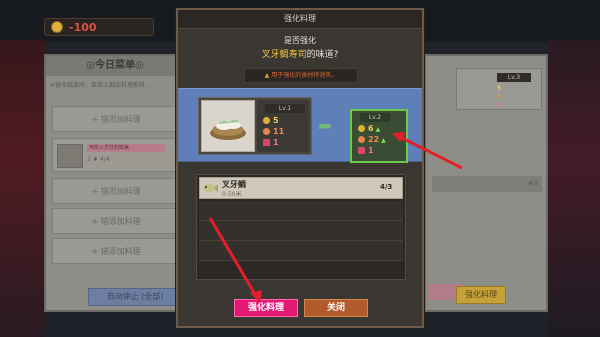 The width and height of the screenshot is (600, 337). What do you see at coordinates (304, 75) in the screenshot?
I see `warning-text: 用于强化的食材将消失。` at bounding box center [304, 75].